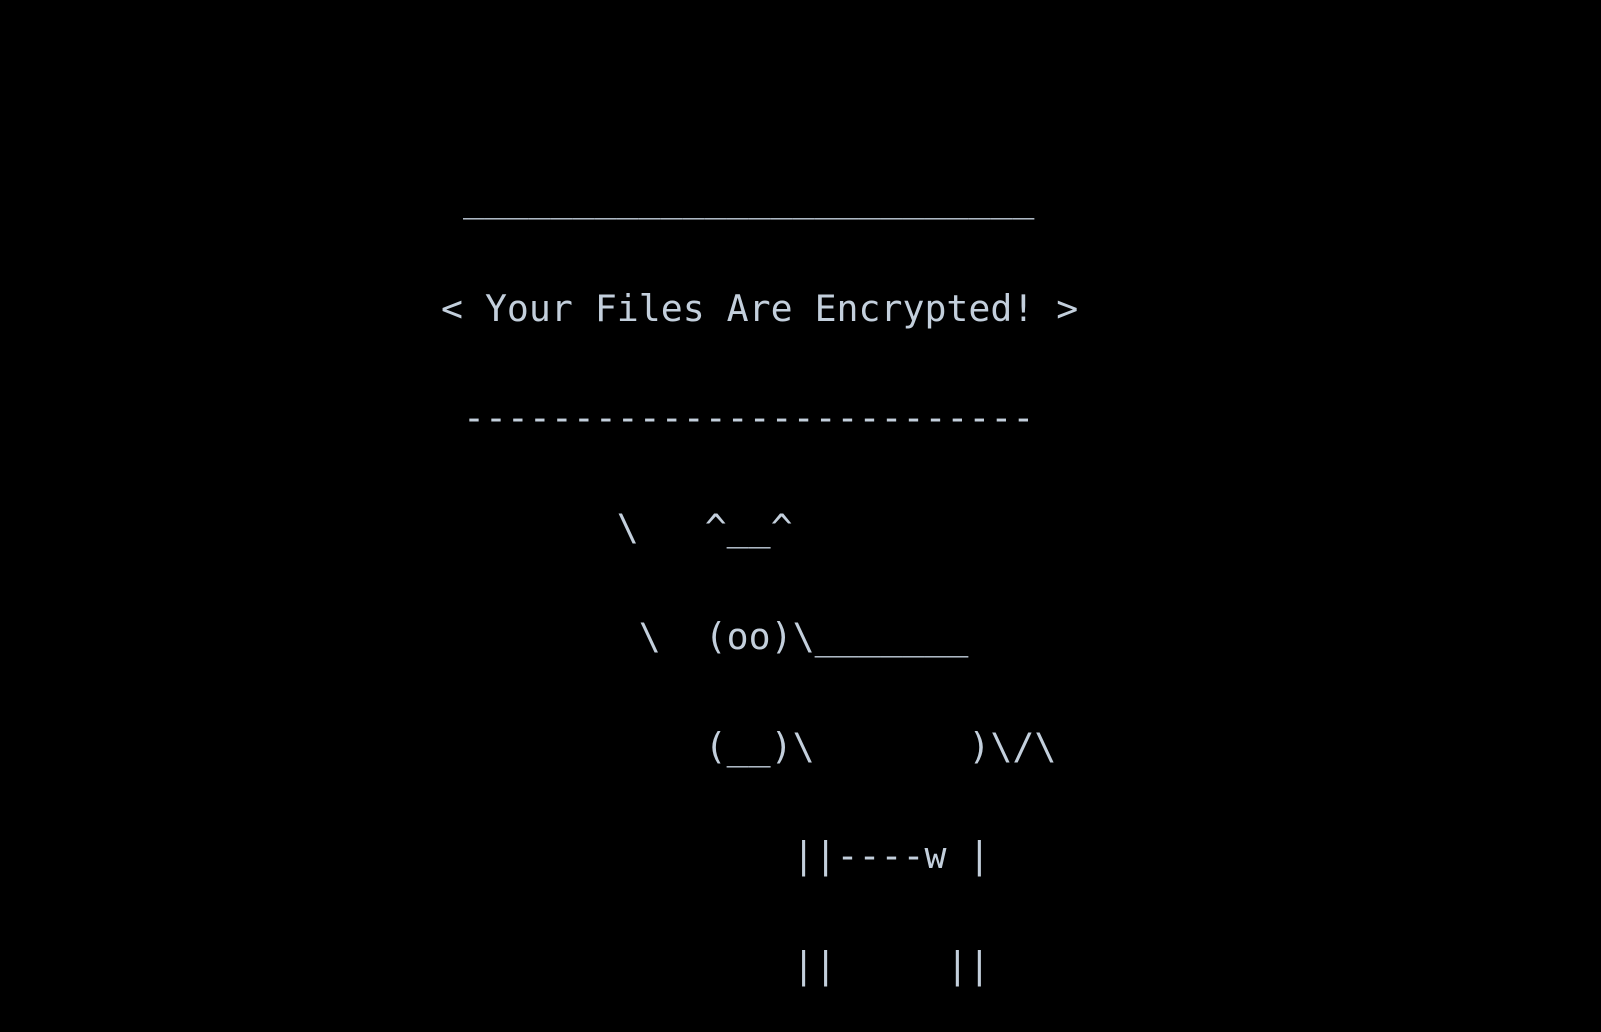 This screenshot has height=1032, width=1601. I want to click on cow-body-line: ||----w |, so click(716, 855).